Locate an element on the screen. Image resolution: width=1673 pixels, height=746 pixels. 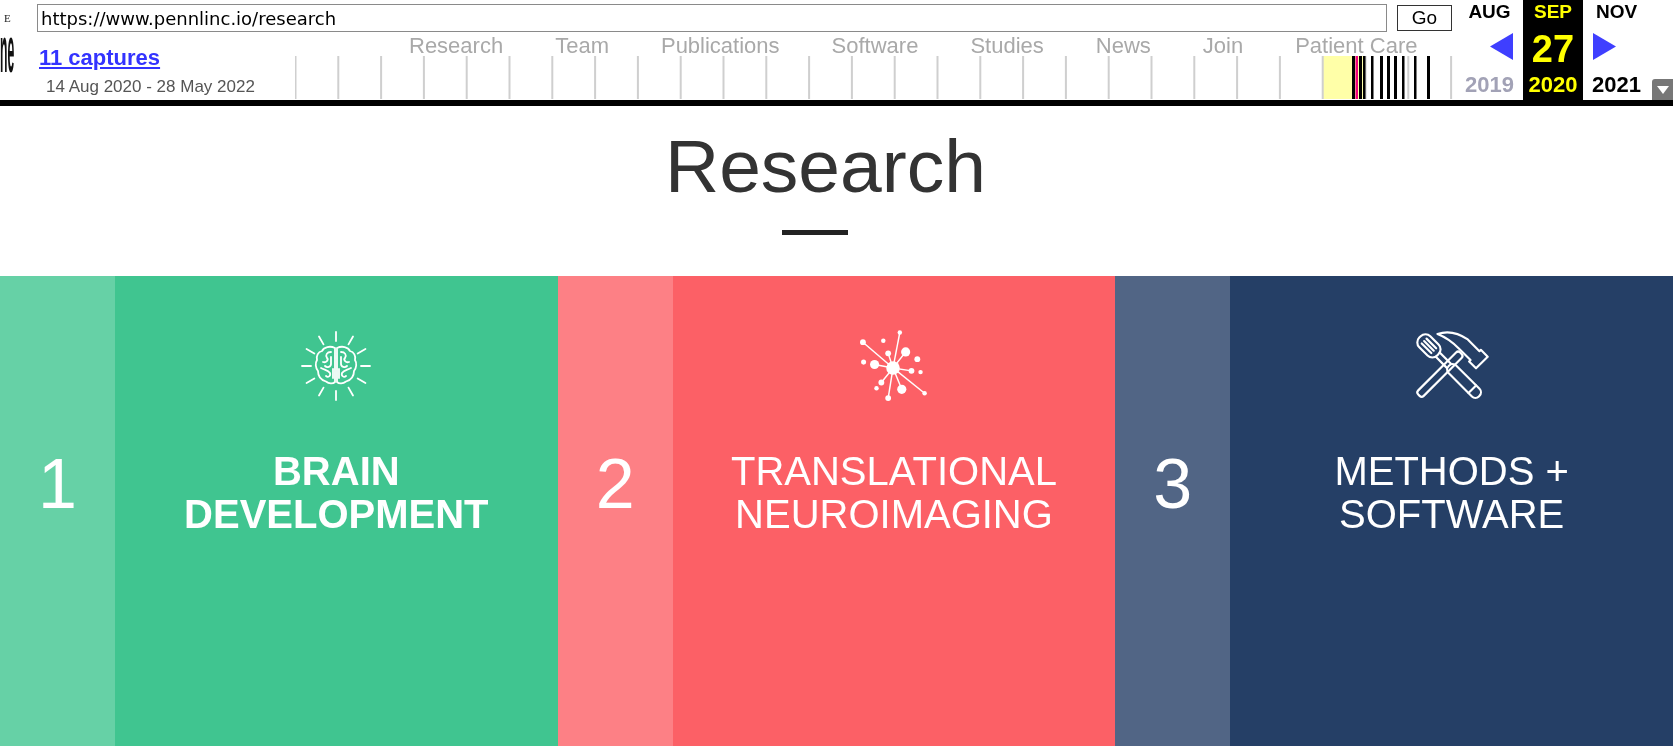
month-label: SEP is located at coordinates (1553, 12).